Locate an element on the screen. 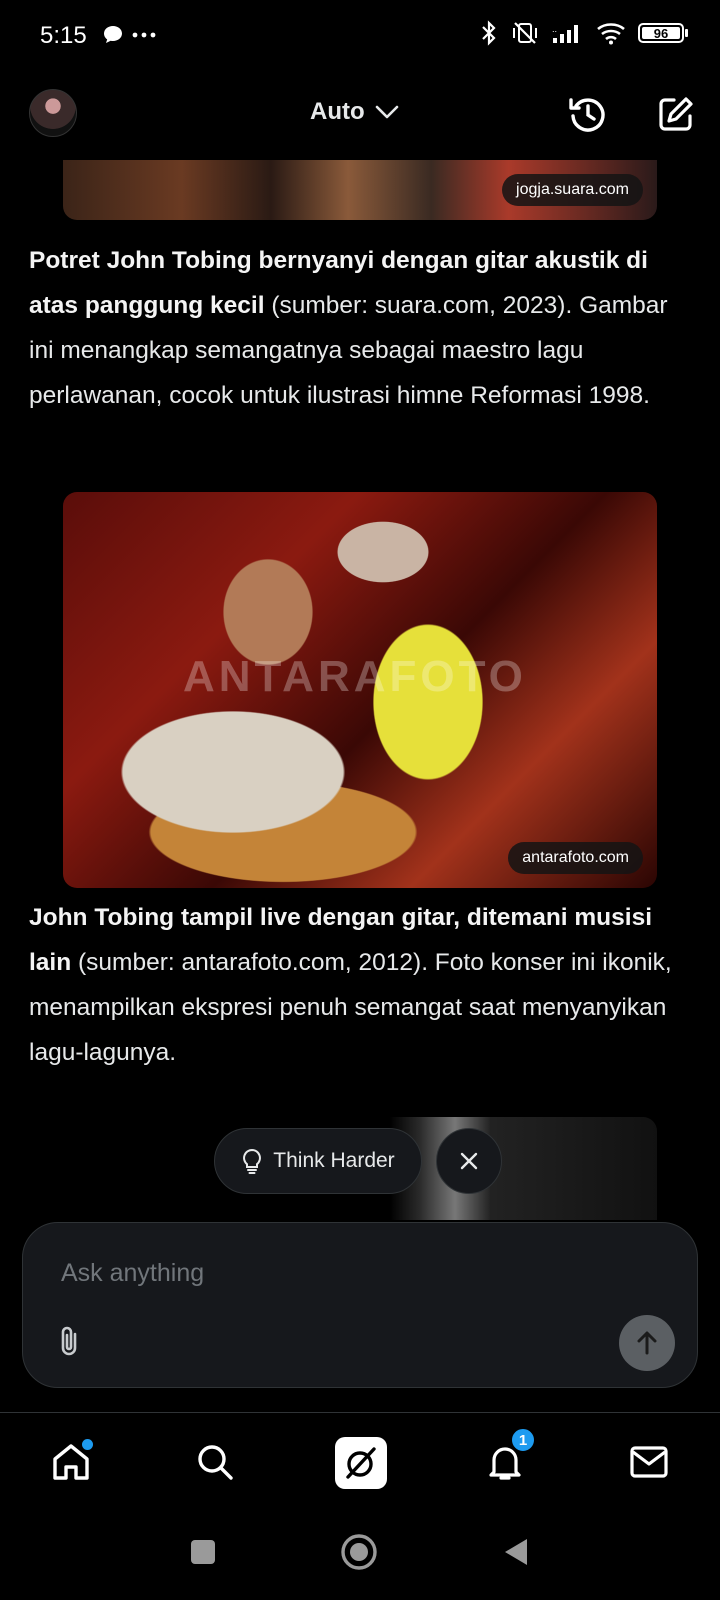  image-card-suara: jogja.suara.com is located at coordinates (360, 190).